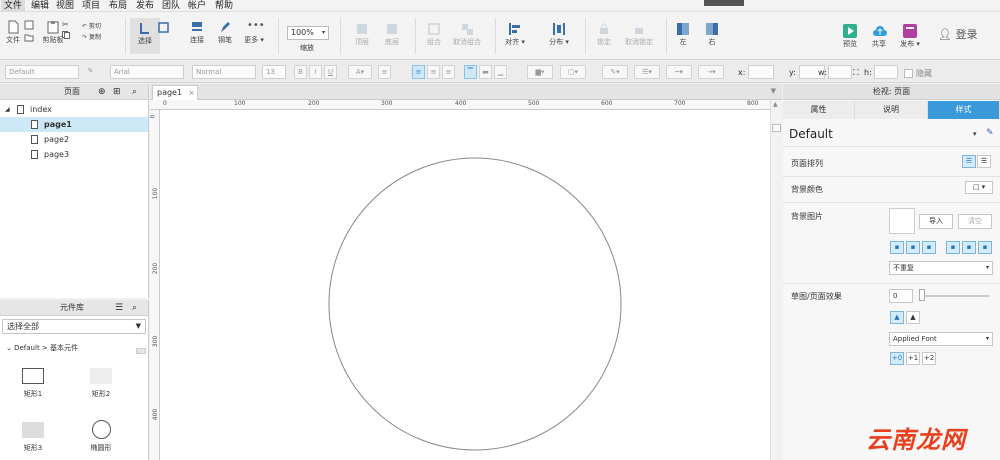  Describe the element at coordinates (908, 73) in the screenshot. I see `hide-checkbox` at that location.